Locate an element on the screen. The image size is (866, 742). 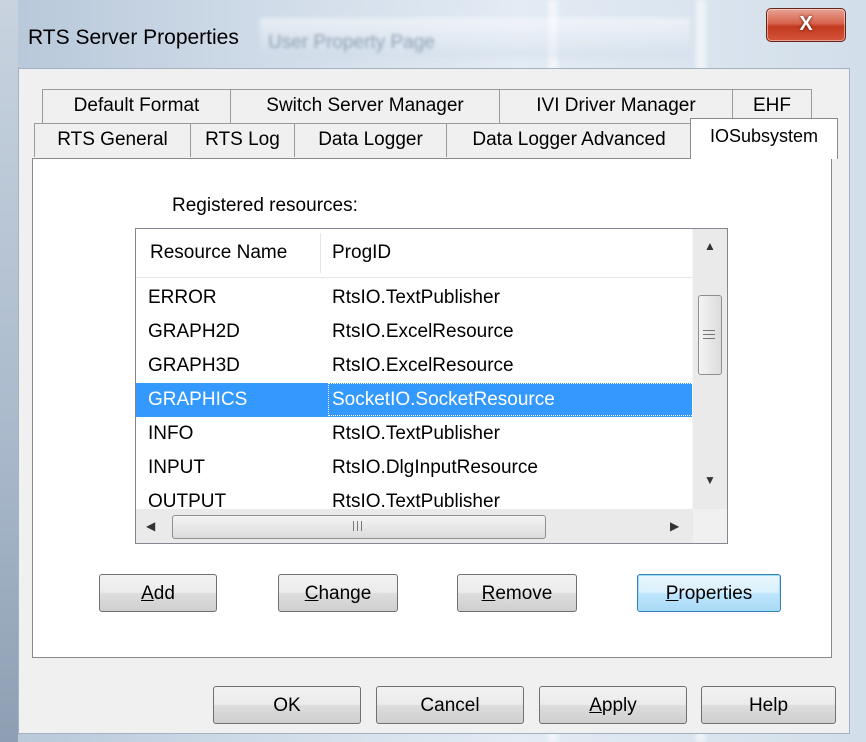
vertical-scrollbar: ▲ ▼ is located at coordinates (709, 370).